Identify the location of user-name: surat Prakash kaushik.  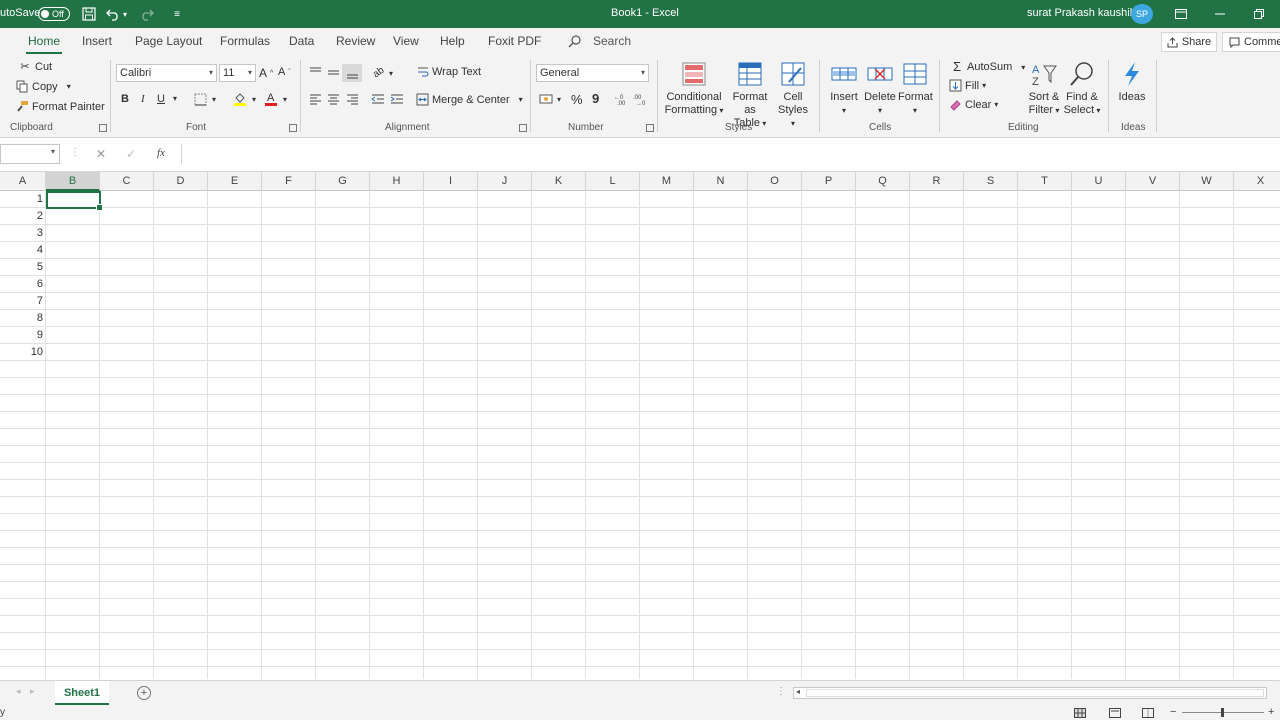
(1081, 13).